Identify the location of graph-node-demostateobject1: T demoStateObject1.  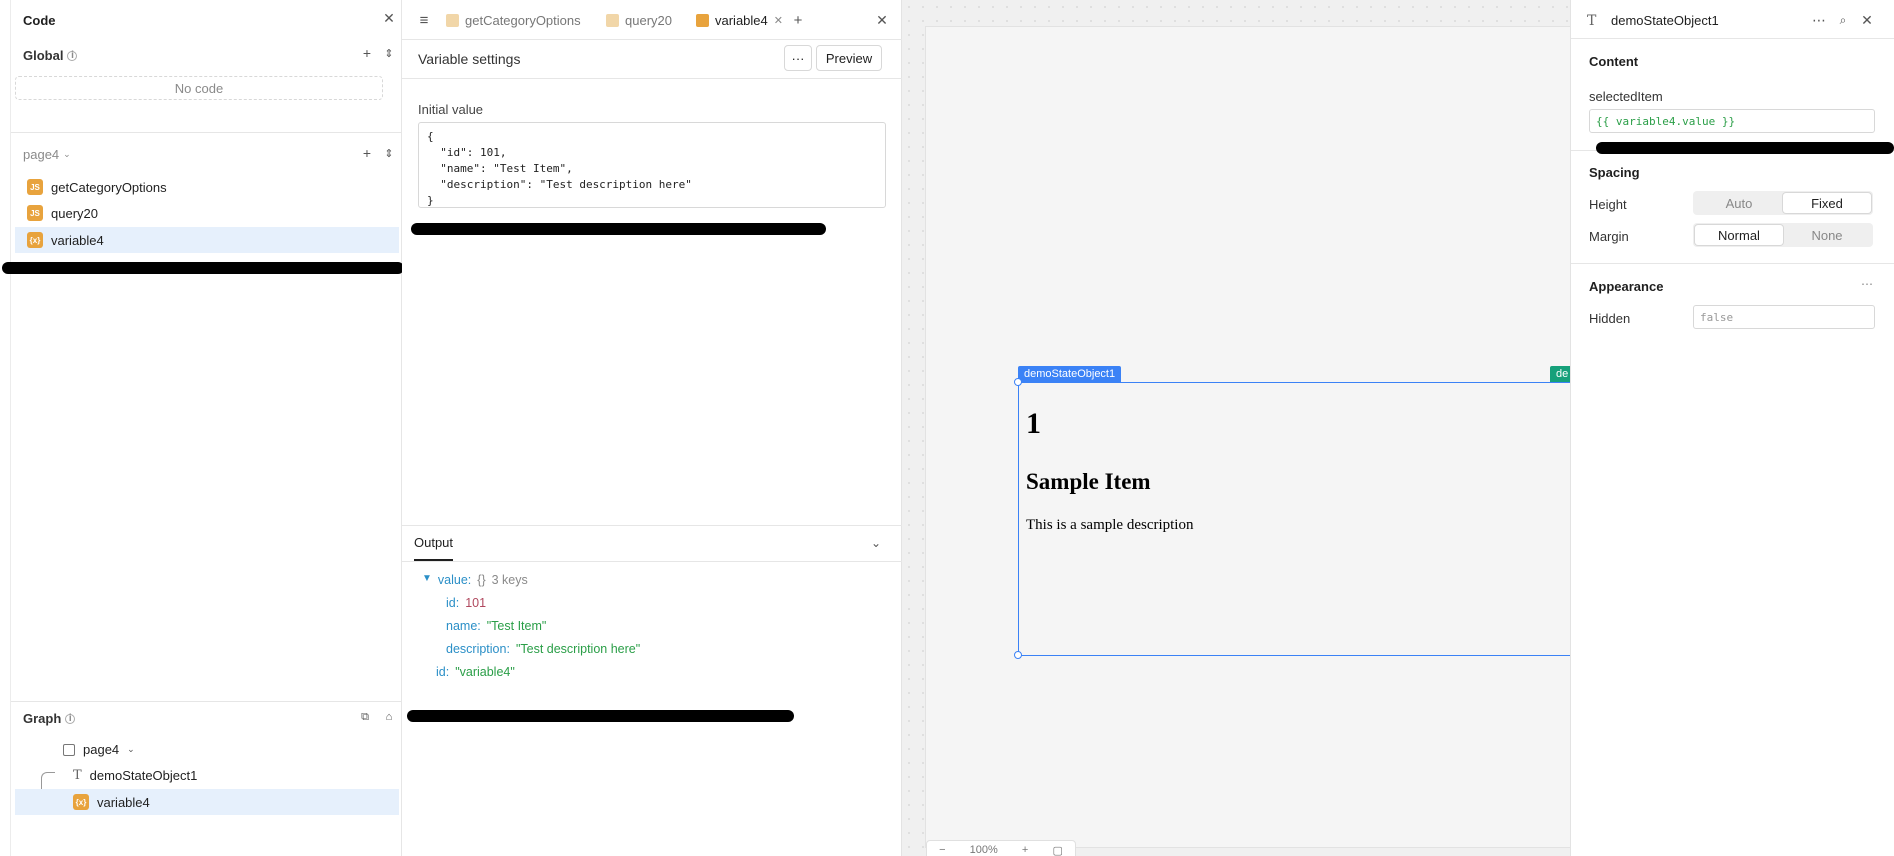
(135, 775).